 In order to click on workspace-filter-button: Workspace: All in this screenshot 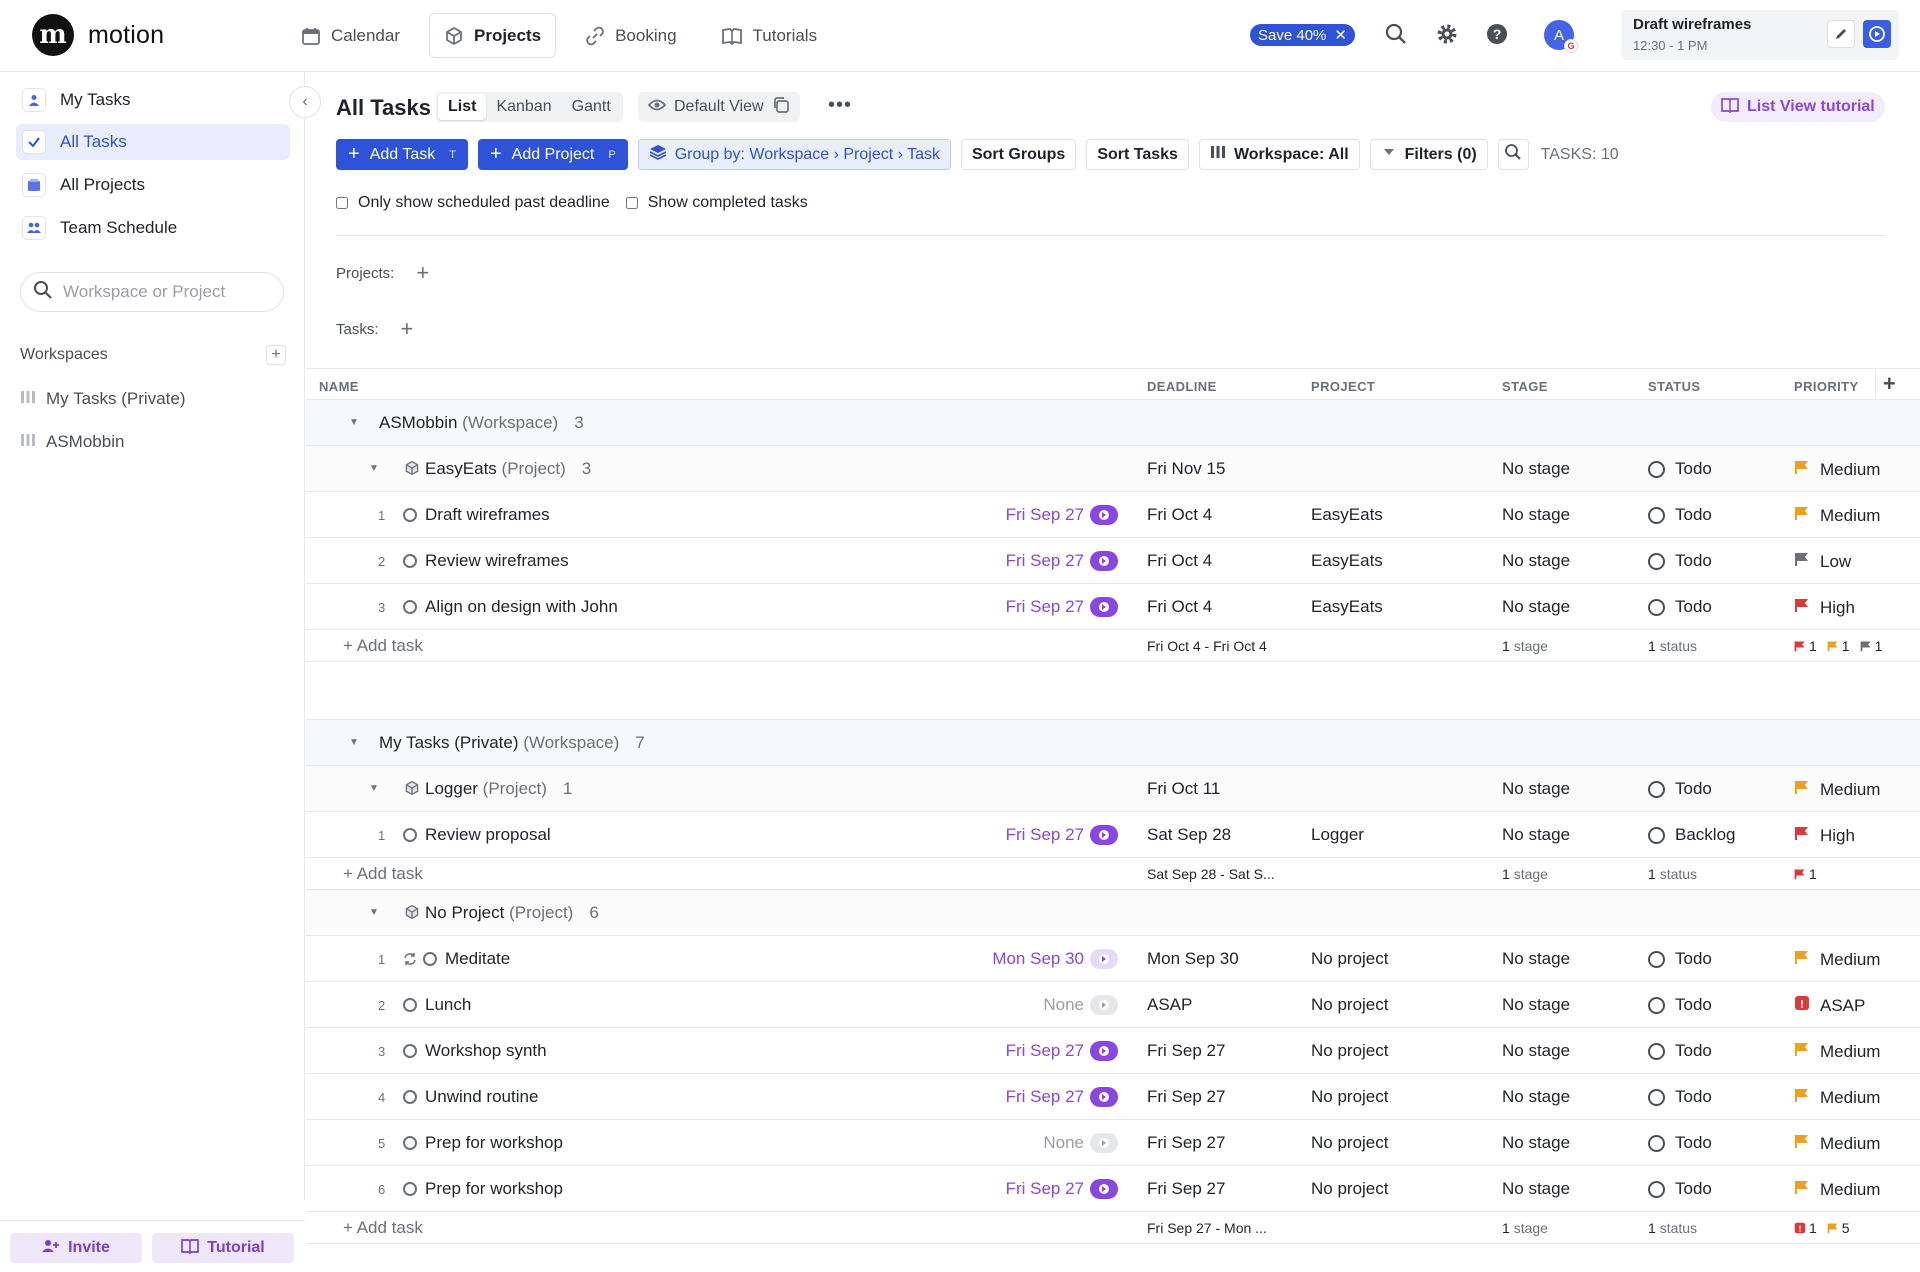, I will do `click(1279, 154)`.